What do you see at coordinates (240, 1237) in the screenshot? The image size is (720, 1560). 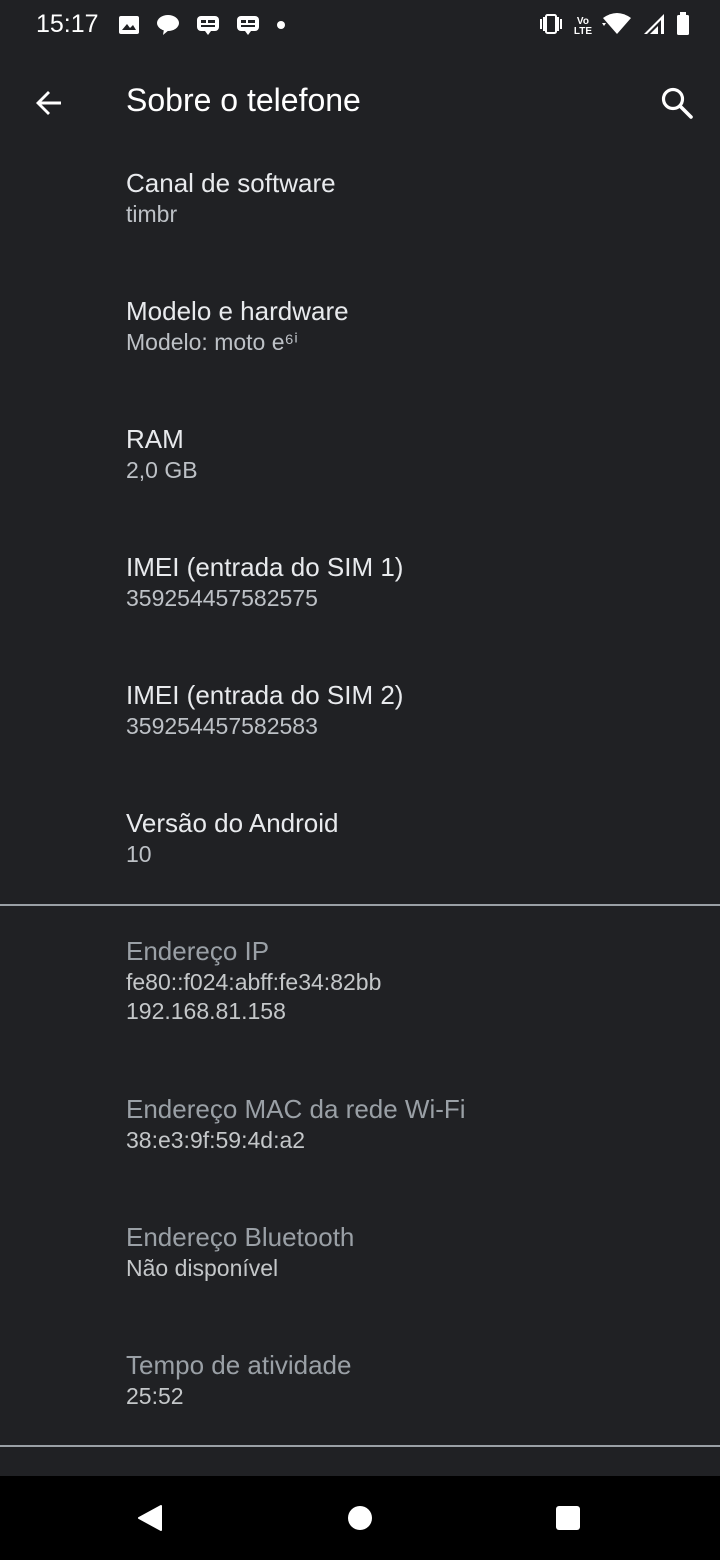 I see `item-title: Endereço Bluetooth` at bounding box center [240, 1237].